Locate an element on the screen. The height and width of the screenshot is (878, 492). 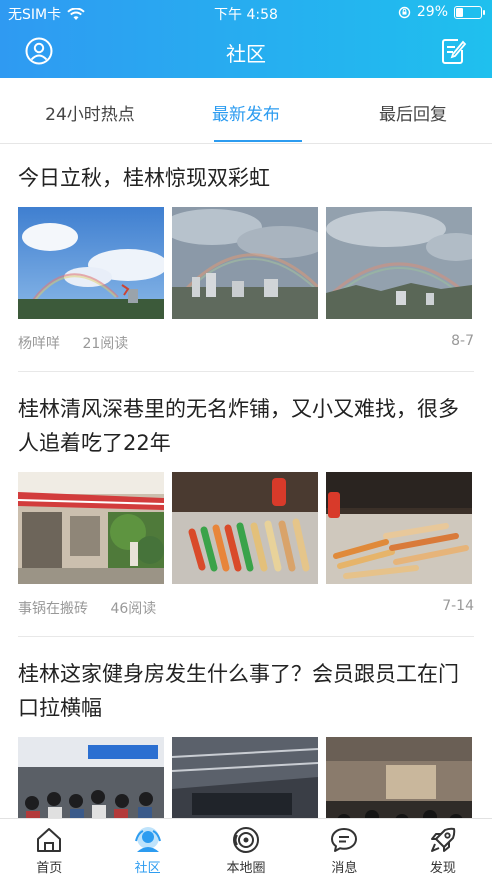
tabbar-label: 首页 is located at coordinates (49, 868).